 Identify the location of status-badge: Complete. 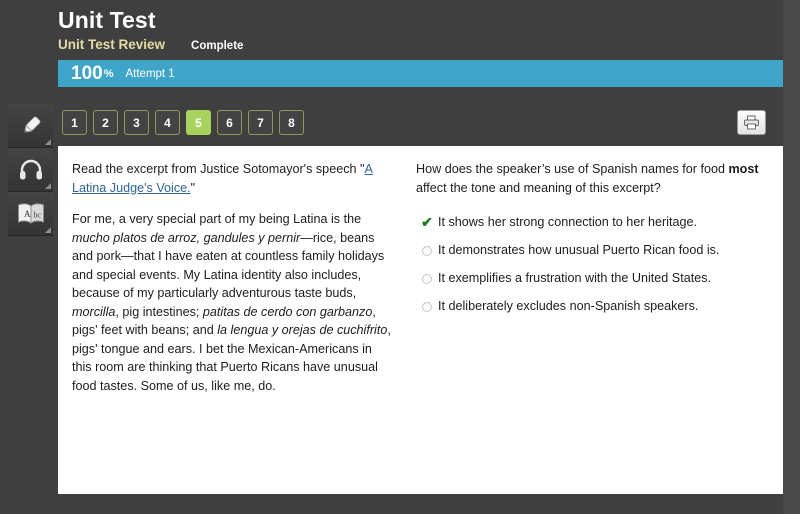
(217, 46).